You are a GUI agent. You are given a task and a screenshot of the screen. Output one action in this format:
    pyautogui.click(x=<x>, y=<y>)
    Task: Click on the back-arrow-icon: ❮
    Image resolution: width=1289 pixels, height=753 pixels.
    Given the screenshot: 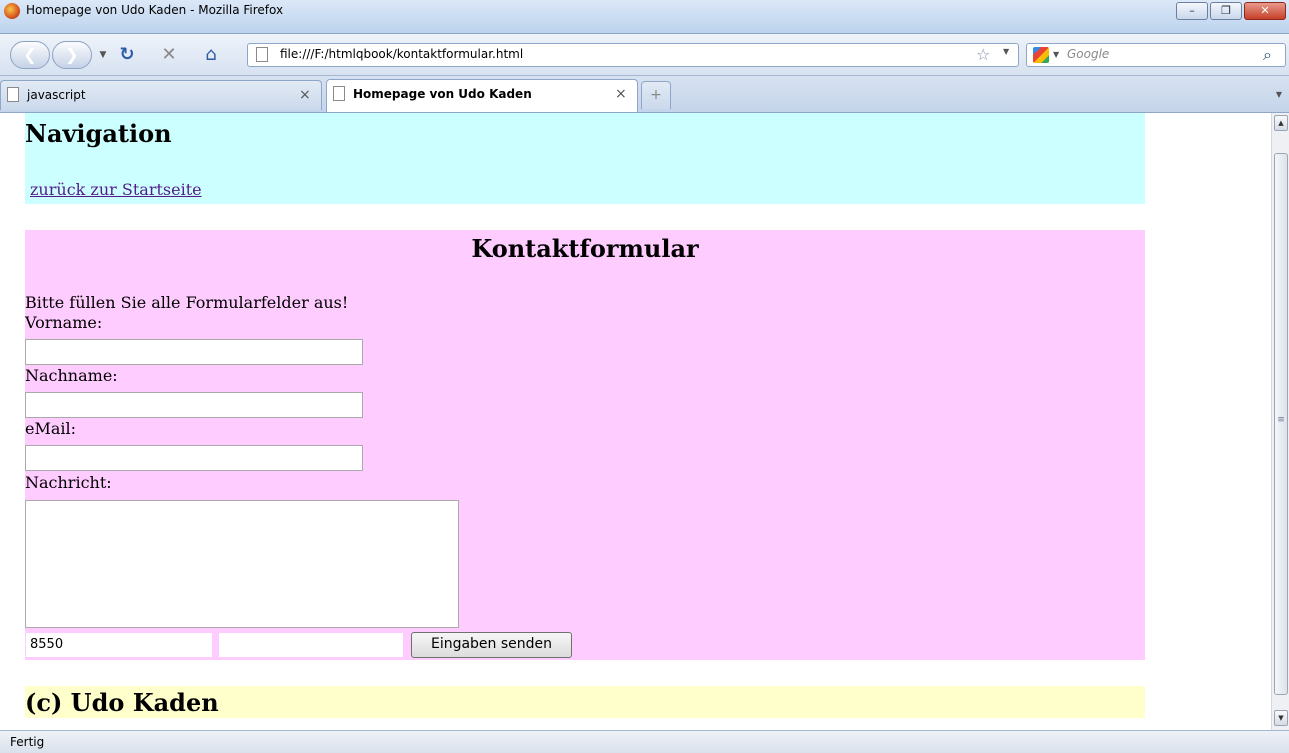 What is the action you would take?
    pyautogui.click(x=30, y=54)
    